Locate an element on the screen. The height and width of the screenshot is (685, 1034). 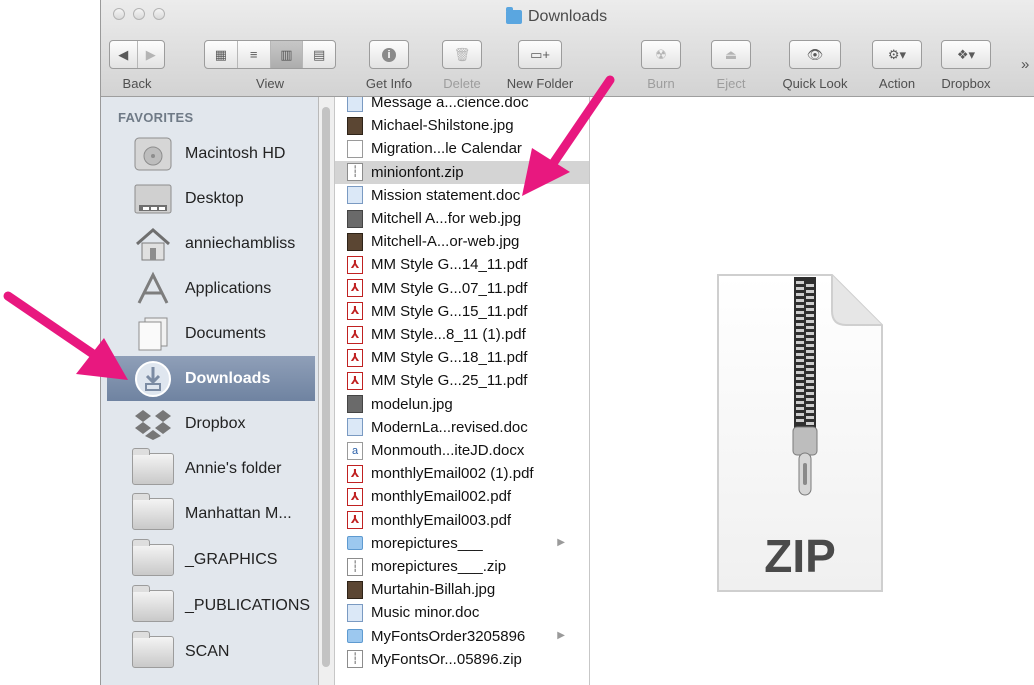
forward-arrow-icon: ▶ is located at coordinates (151, 54).